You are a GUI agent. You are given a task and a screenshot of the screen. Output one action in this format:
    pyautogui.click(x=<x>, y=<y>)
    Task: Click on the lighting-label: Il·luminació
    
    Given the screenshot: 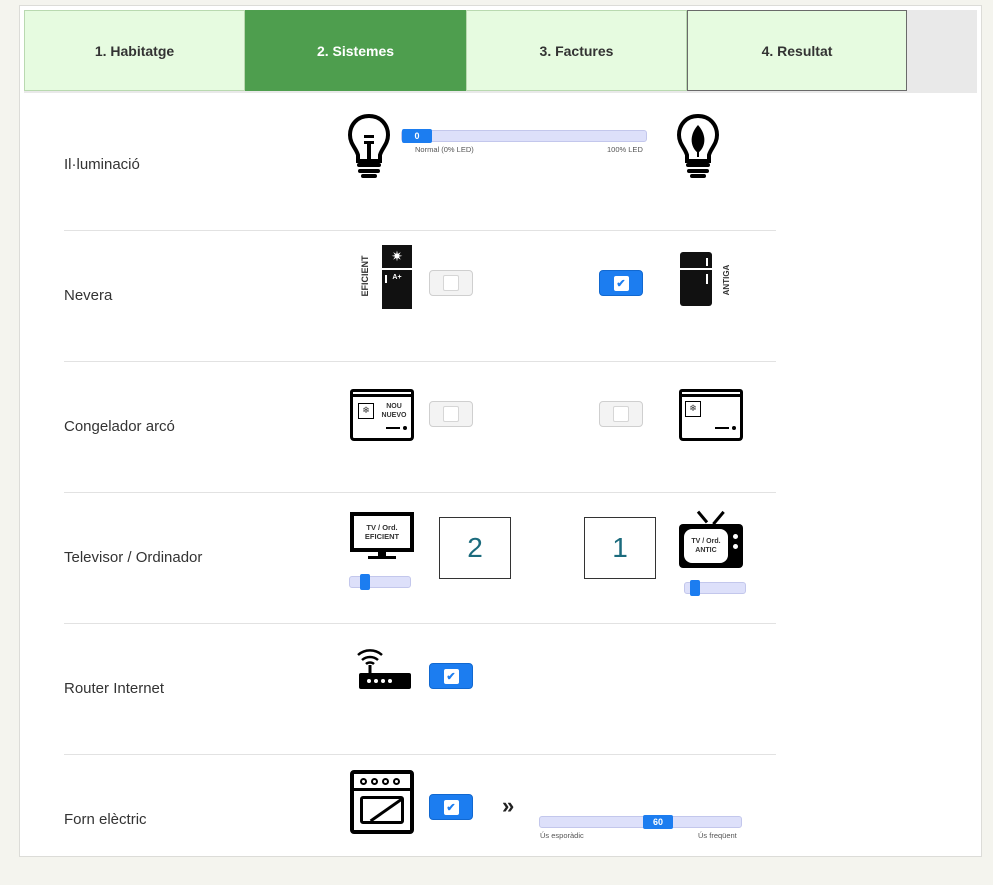 What is the action you would take?
    pyautogui.click(x=102, y=164)
    